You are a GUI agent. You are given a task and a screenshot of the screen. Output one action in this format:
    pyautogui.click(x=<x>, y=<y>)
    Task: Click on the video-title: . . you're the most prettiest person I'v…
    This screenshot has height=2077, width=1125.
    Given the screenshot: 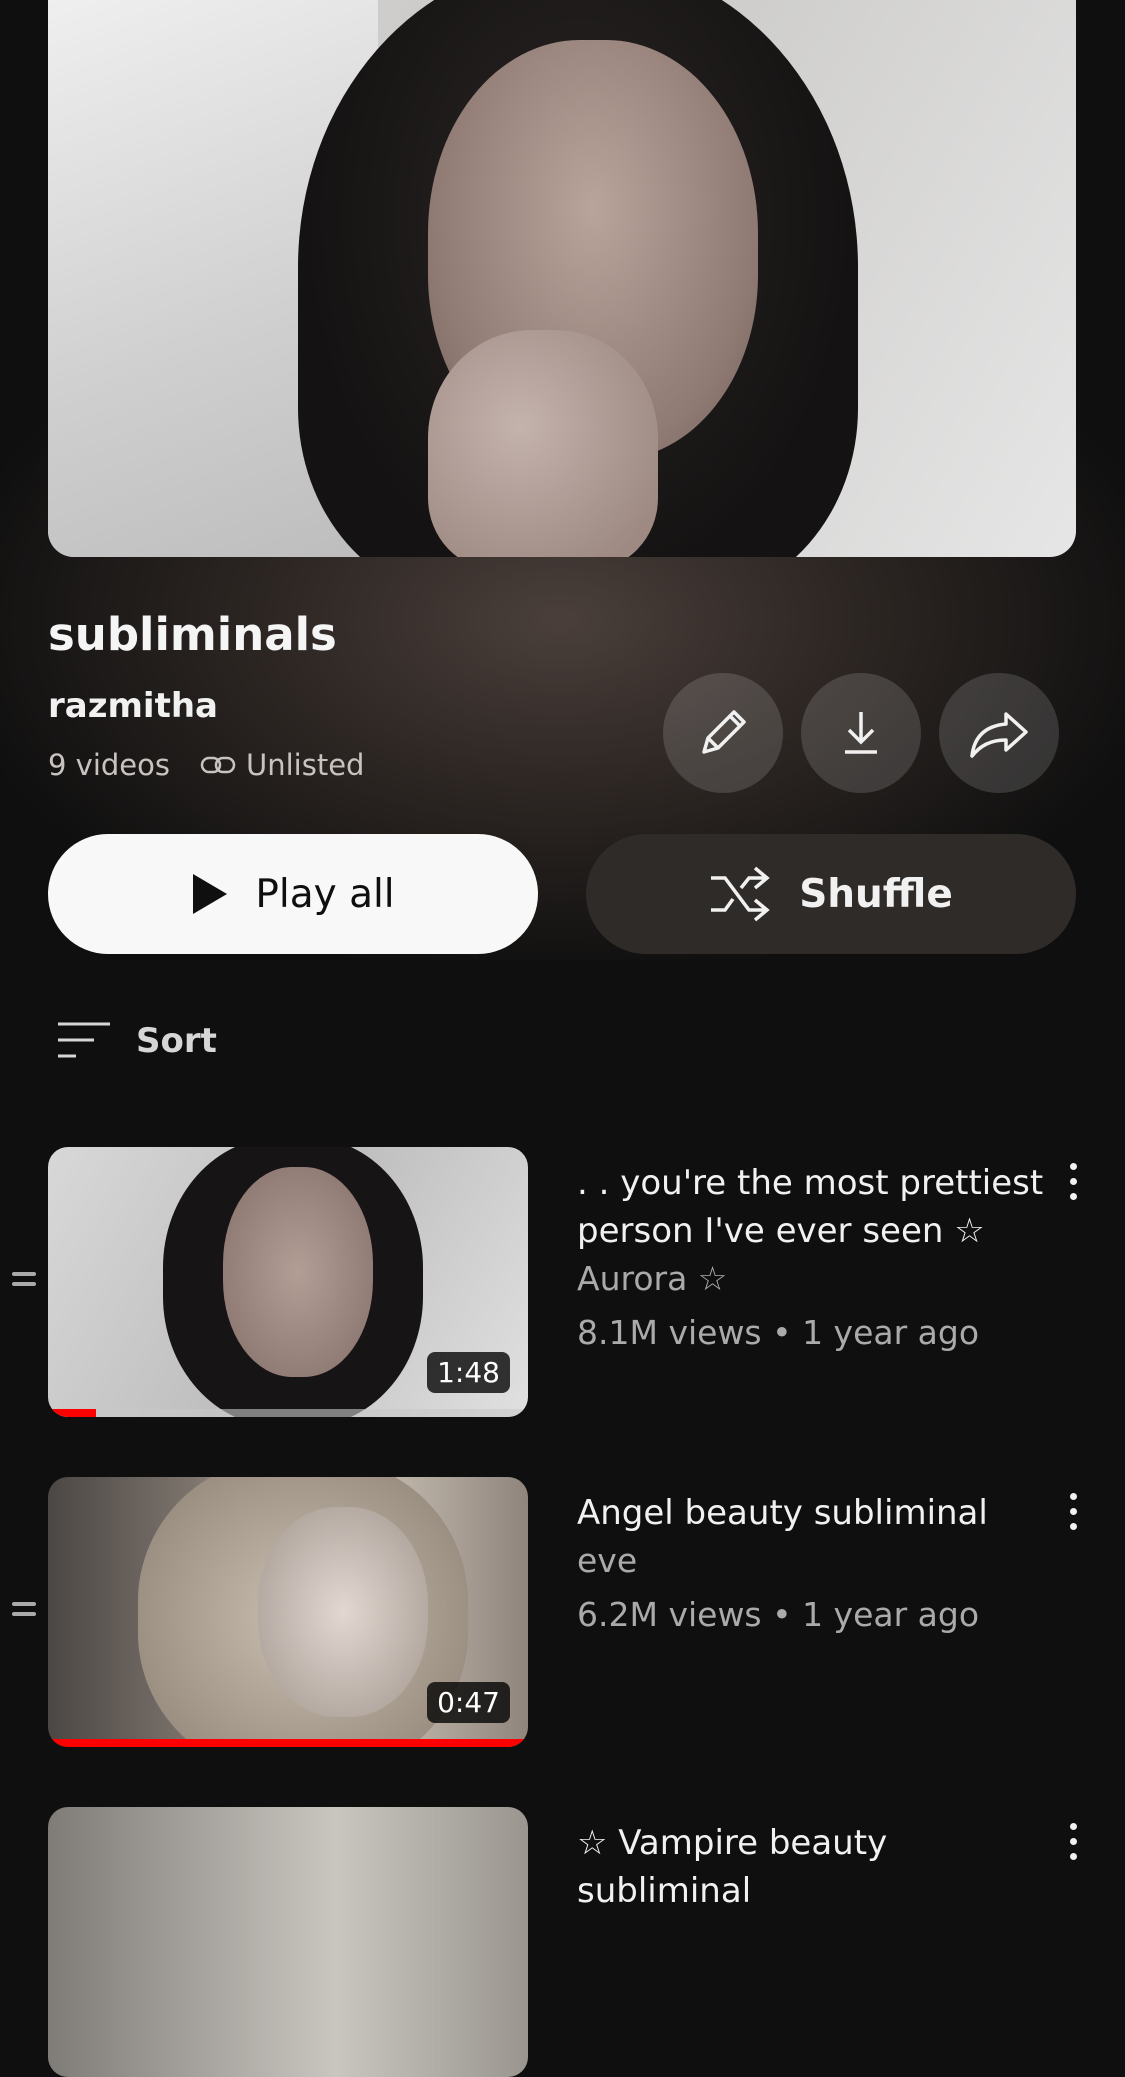 What is the action you would take?
    pyautogui.click(x=812, y=1207)
    